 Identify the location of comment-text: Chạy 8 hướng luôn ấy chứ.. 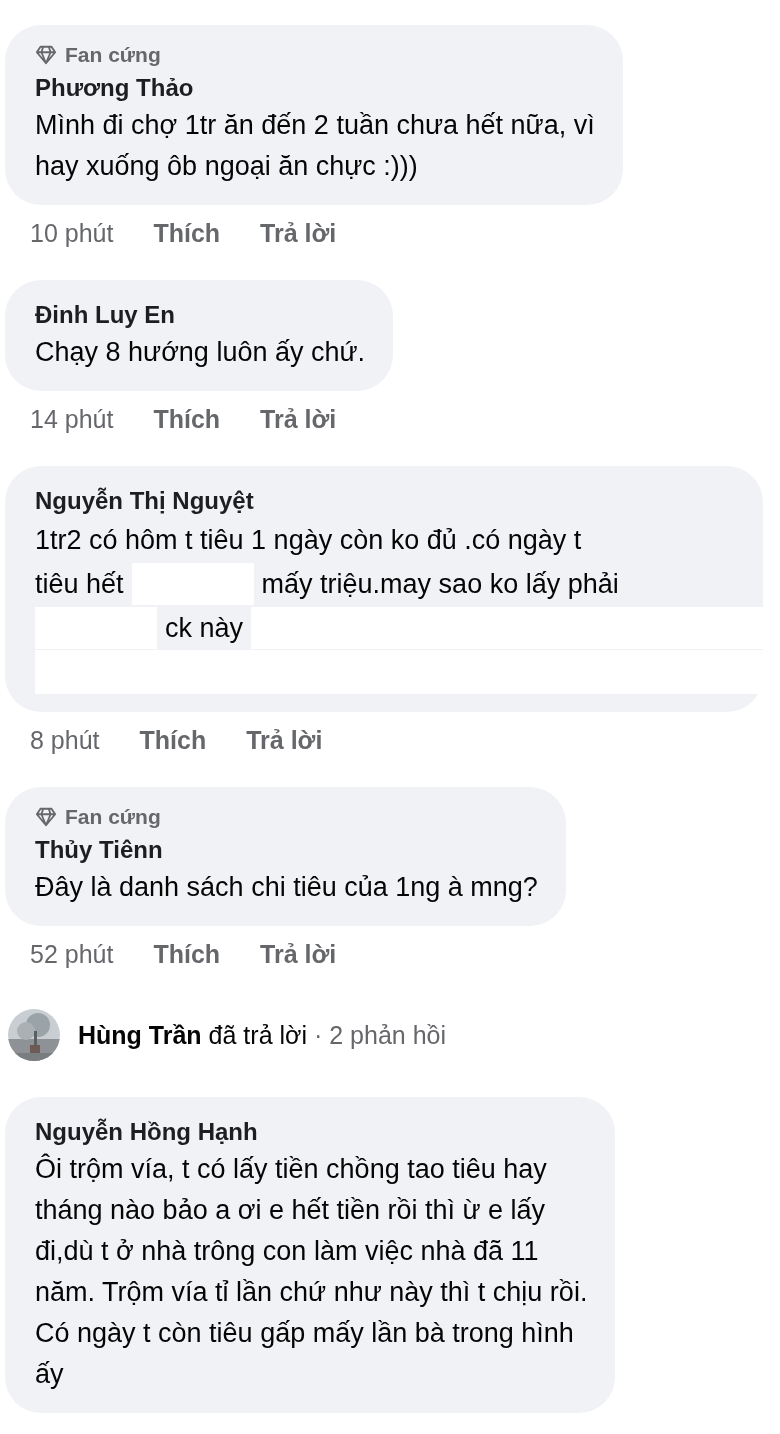
(200, 352).